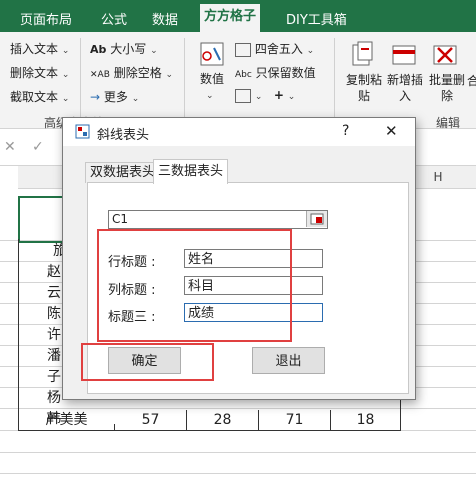  I want to click on trim-icon: ✕AB, so click(100, 75).